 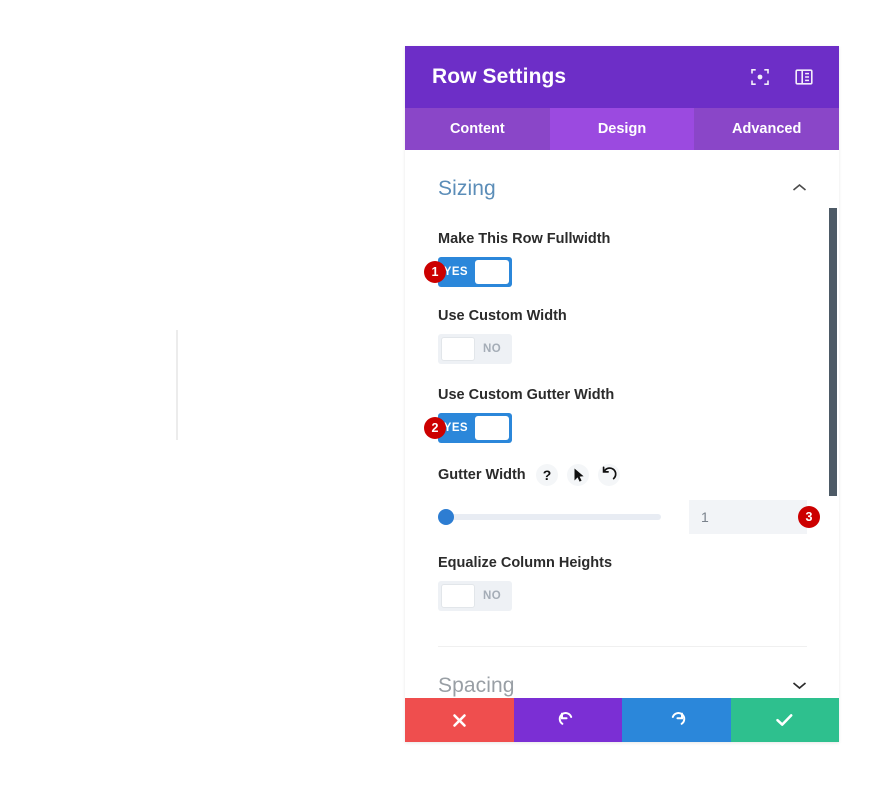 What do you see at coordinates (622, 672) in the screenshot?
I see `section-header-spacing: Spacing` at bounding box center [622, 672].